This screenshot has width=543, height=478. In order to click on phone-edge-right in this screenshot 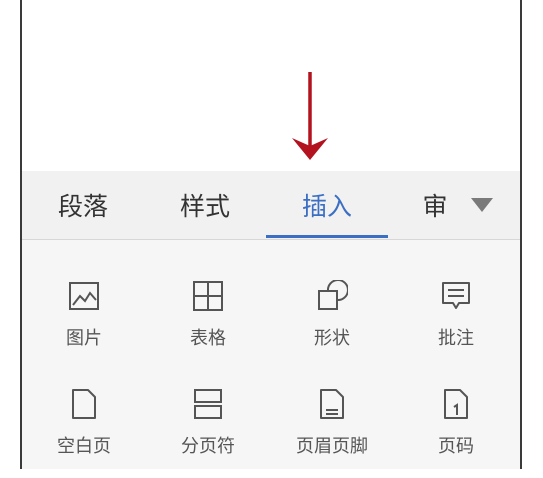, I will do `click(521, 234)`.